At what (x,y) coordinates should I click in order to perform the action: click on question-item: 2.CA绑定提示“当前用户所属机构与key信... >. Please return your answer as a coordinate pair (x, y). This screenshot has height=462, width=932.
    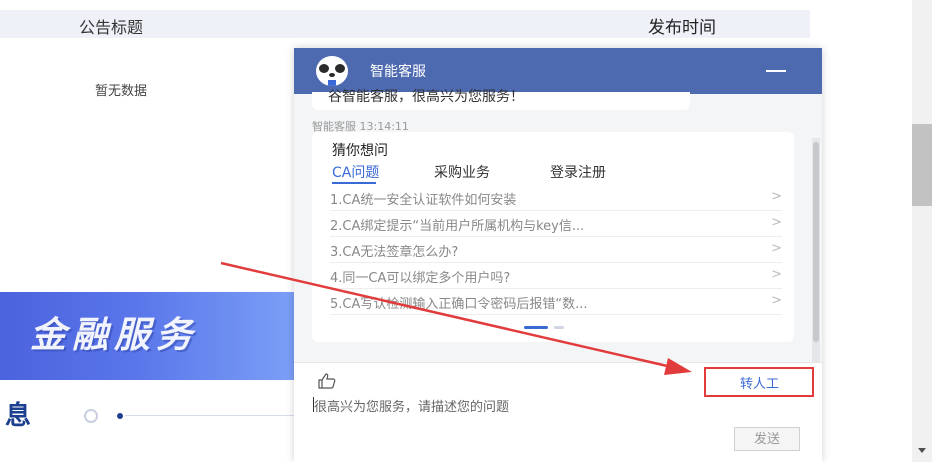
    Looking at the image, I should click on (556, 223).